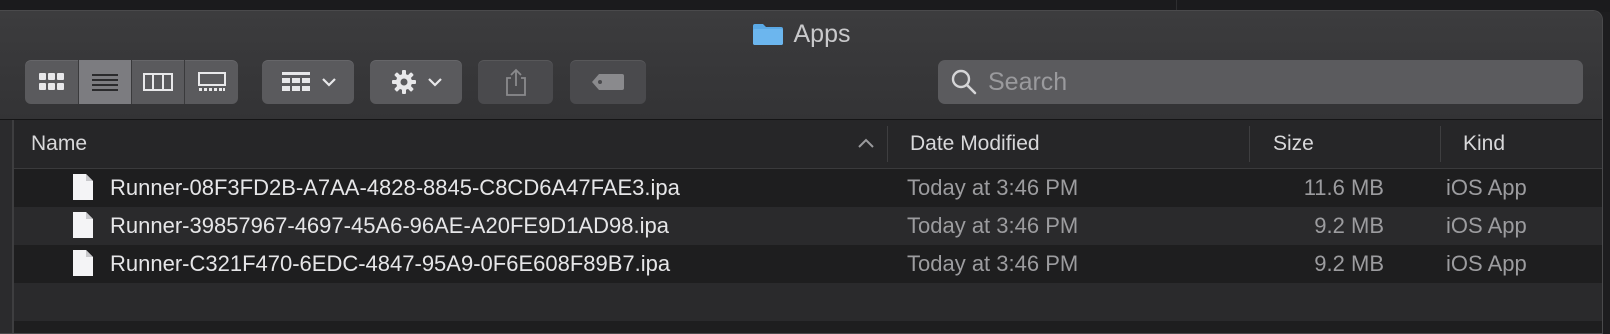 The height and width of the screenshot is (334, 1610). I want to click on window-title: Apps, so click(801, 34).